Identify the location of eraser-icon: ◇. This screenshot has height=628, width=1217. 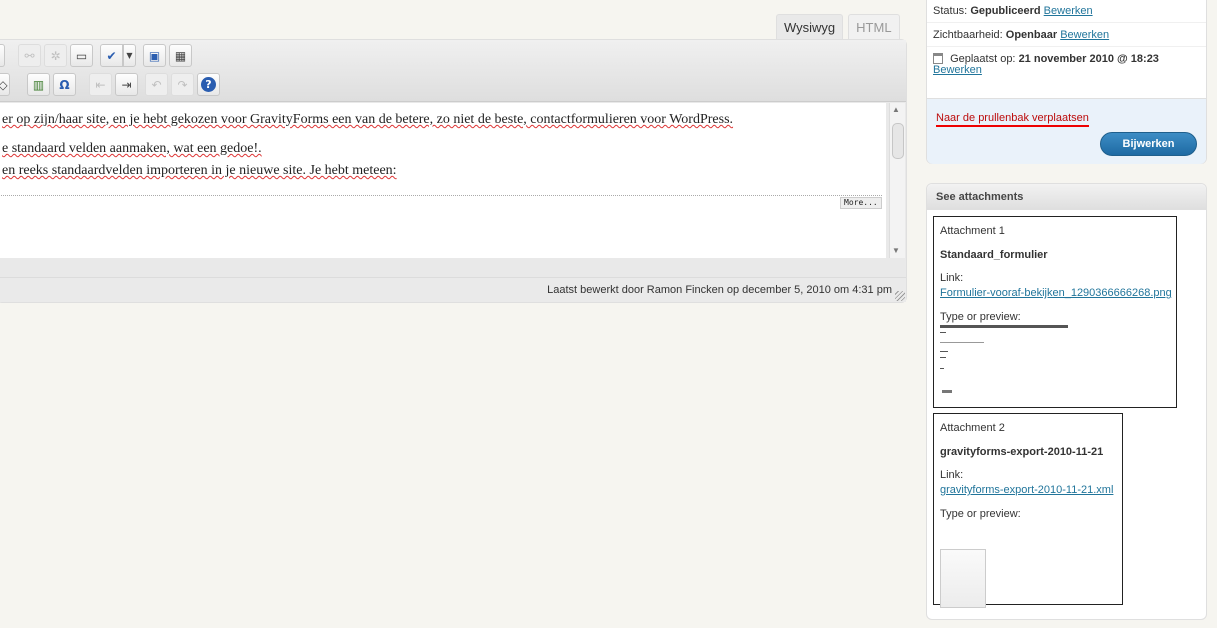
(5, 84).